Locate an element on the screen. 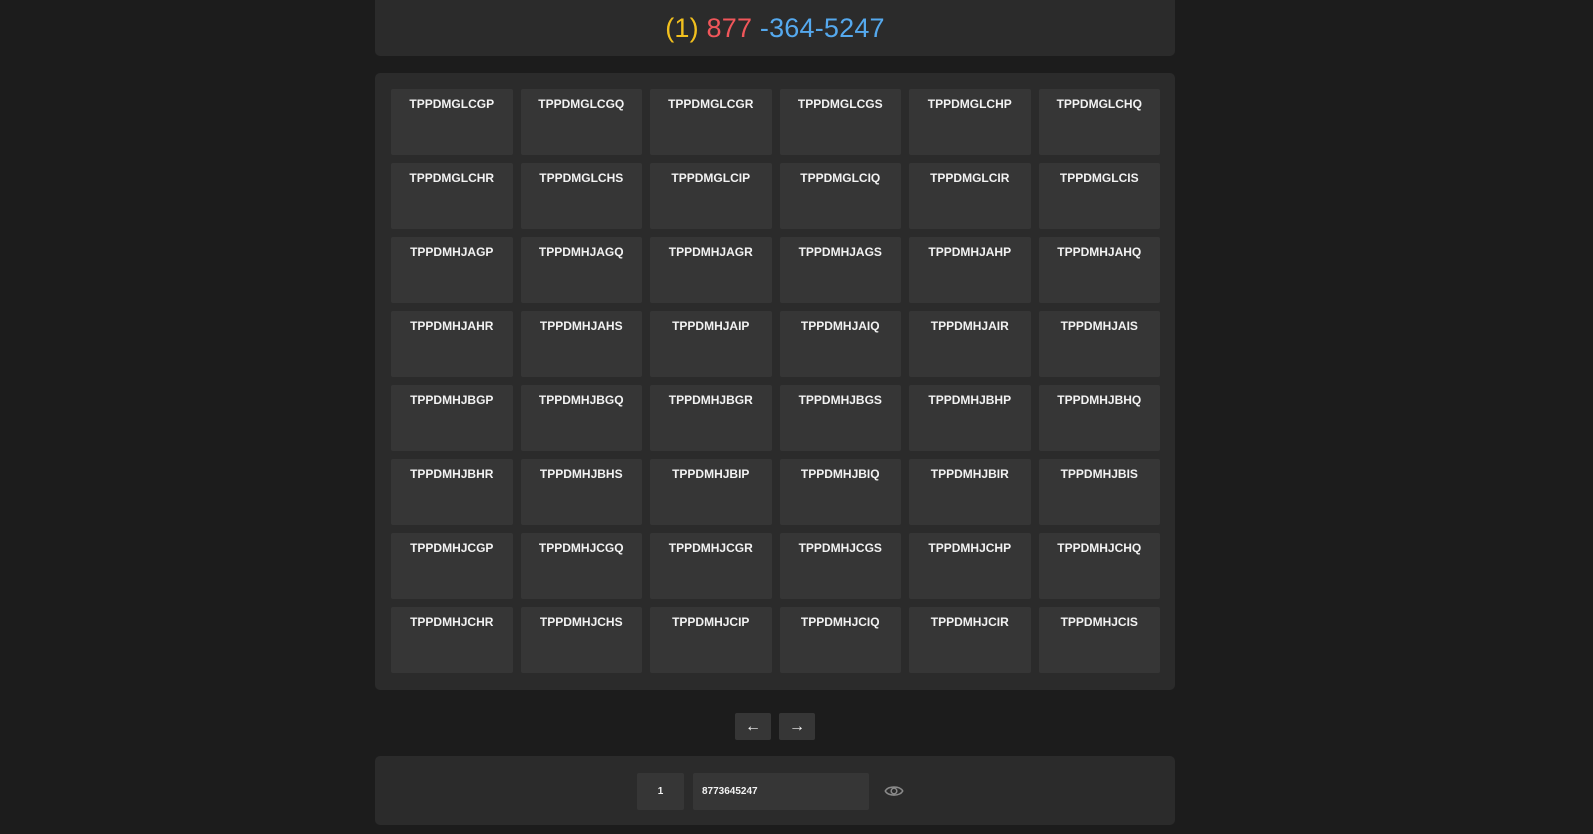 The image size is (1593, 834). header-panel: (1) 877 -364-5247 is located at coordinates (775, 28).